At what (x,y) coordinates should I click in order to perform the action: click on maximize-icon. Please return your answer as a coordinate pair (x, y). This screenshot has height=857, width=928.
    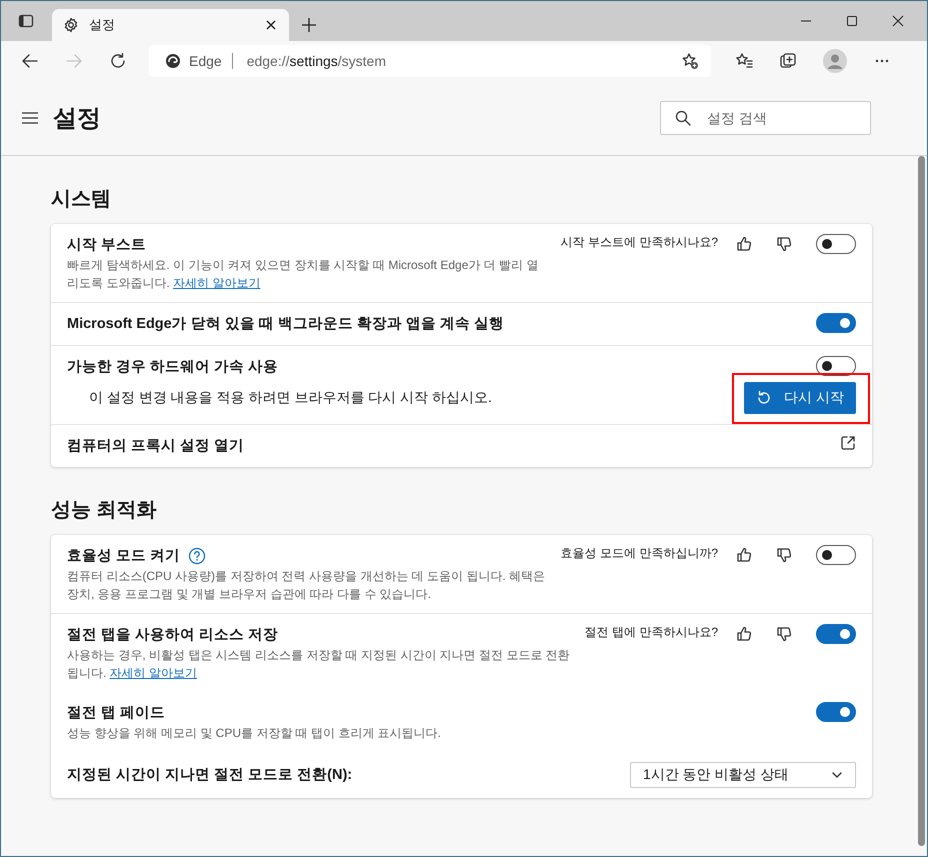
    Looking at the image, I should click on (852, 21).